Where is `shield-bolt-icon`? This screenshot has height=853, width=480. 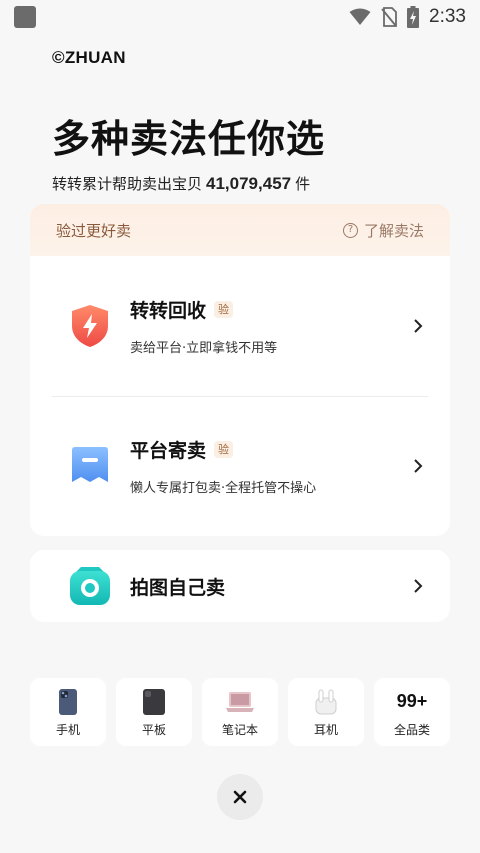 shield-bolt-icon is located at coordinates (90, 326).